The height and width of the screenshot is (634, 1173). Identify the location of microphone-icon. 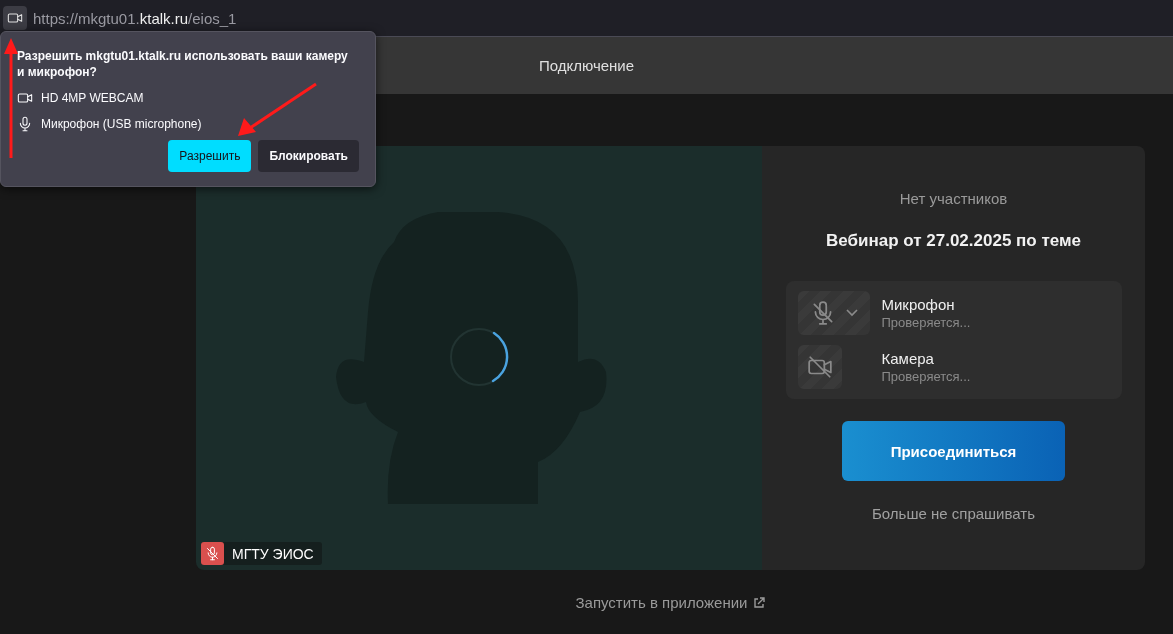
(25, 124).